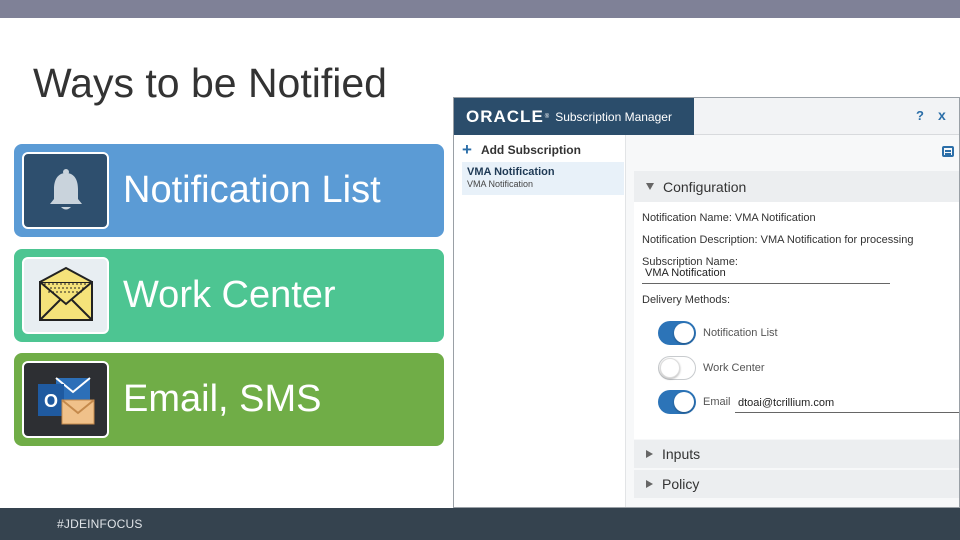 The image size is (960, 540). I want to click on help-icon: ?, so click(920, 115).